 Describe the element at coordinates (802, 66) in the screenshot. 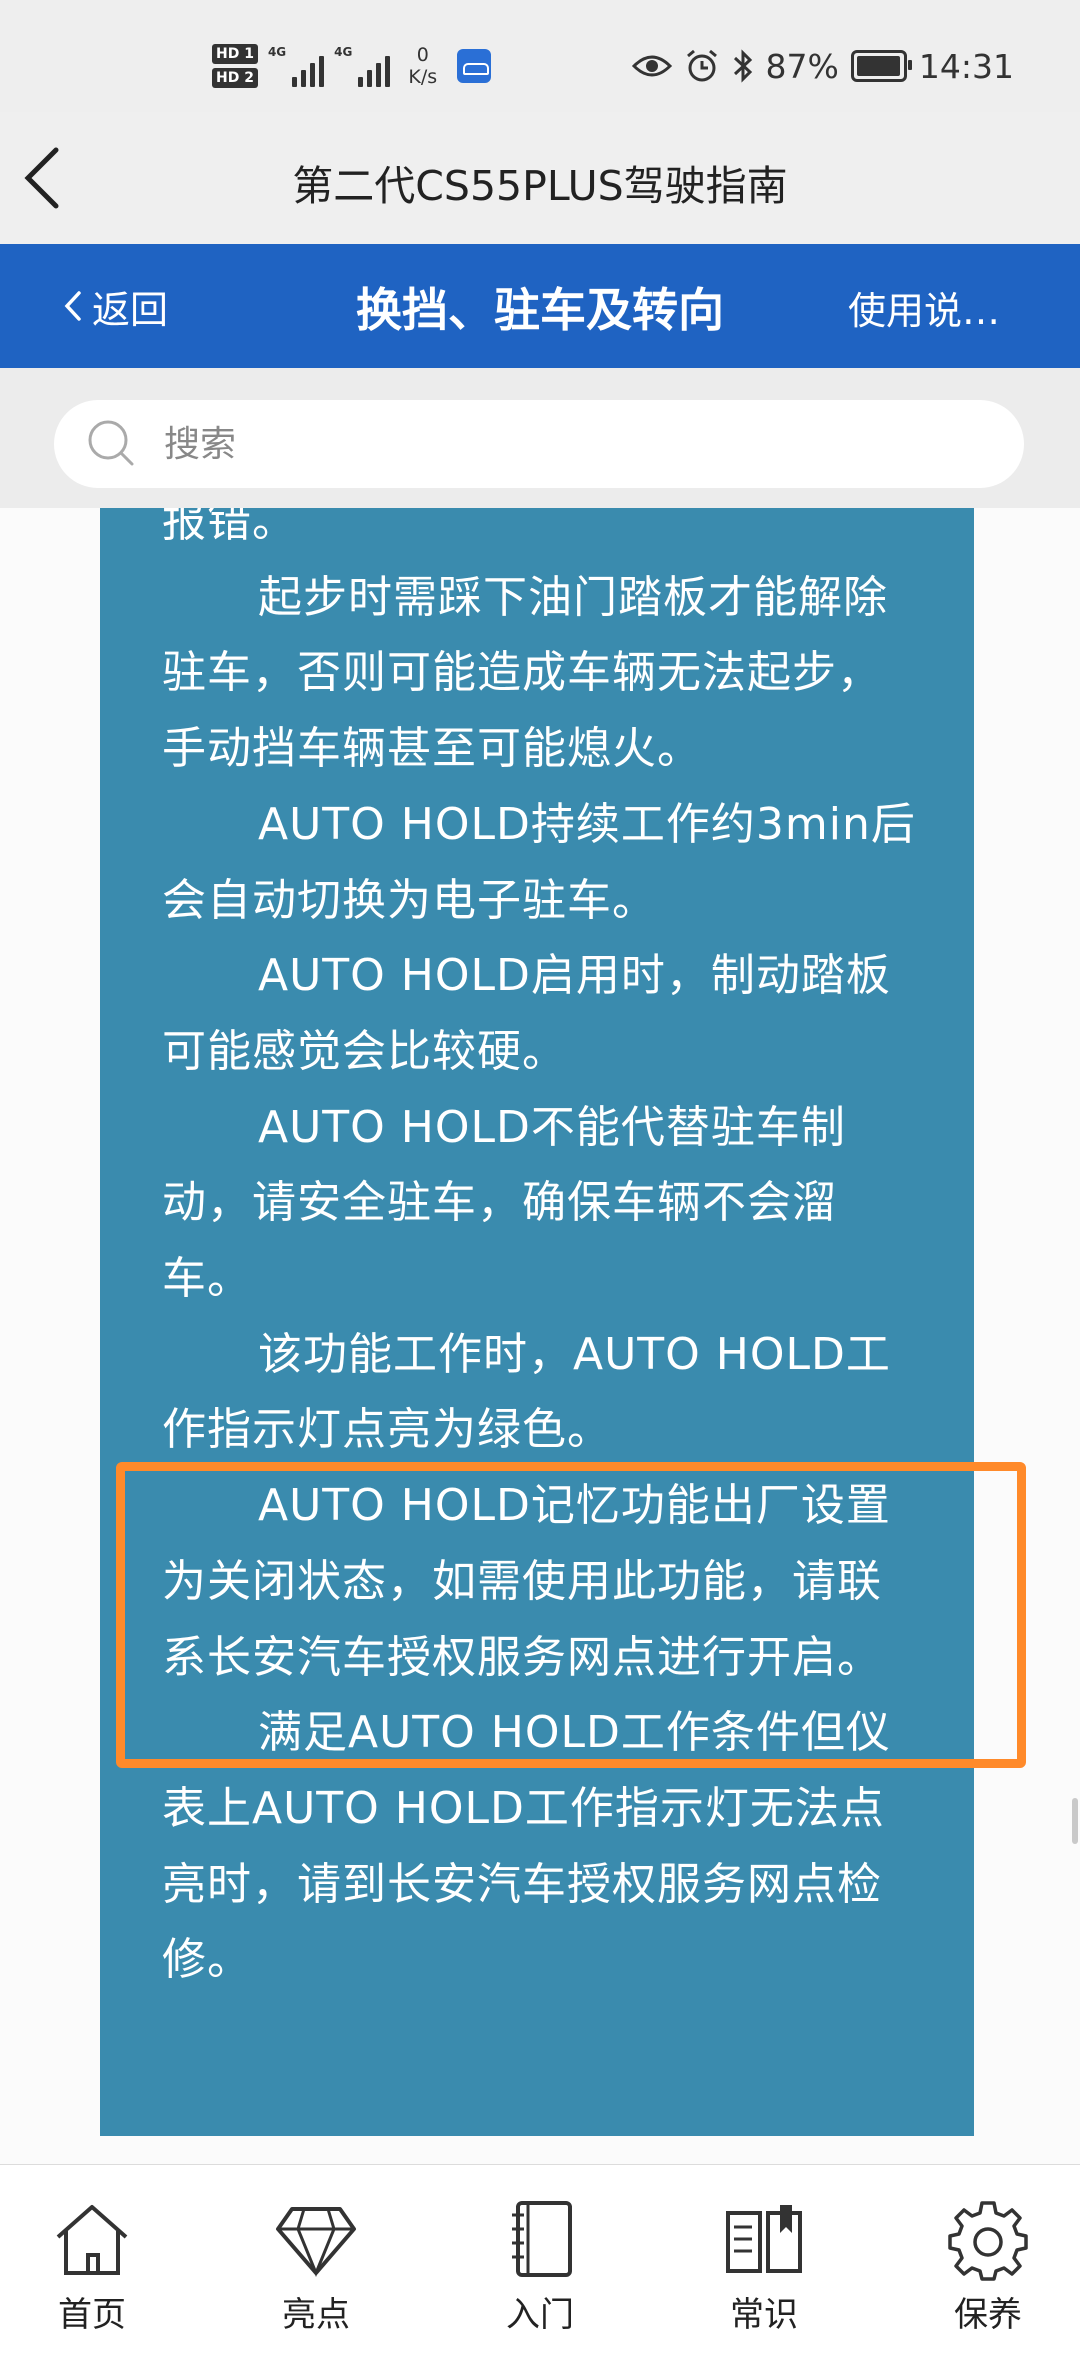

I see `battery-percent: 87%` at that location.